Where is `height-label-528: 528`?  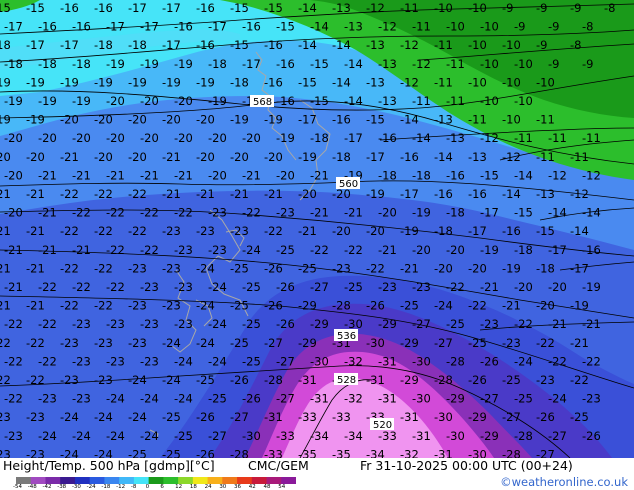
height-label-528: 528 is located at coordinates (346, 380).